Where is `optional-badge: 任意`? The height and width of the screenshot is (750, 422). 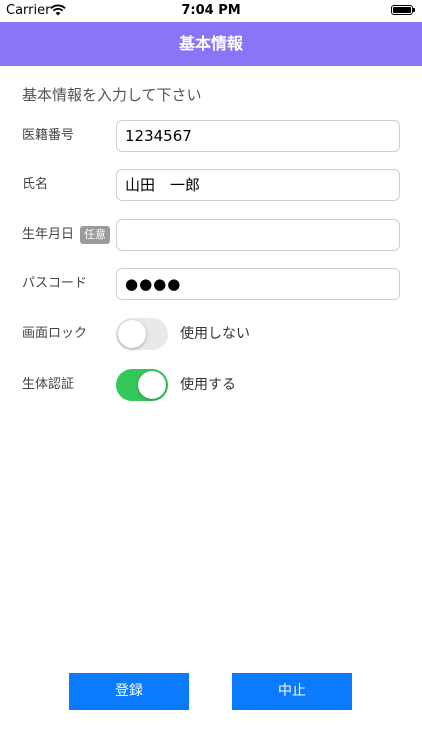
optional-badge: 任意 is located at coordinates (95, 235).